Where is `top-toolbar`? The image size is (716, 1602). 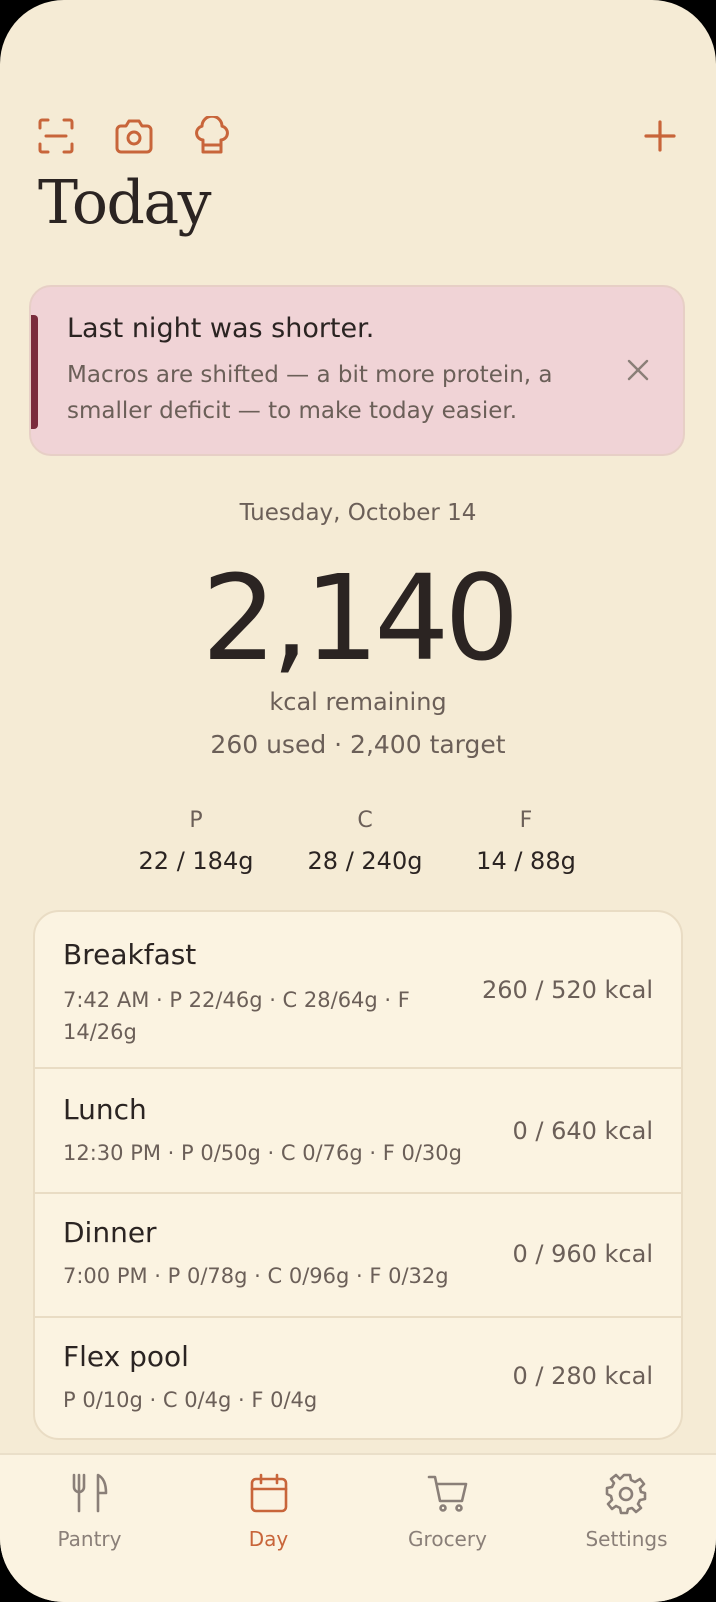 top-toolbar is located at coordinates (358, 135).